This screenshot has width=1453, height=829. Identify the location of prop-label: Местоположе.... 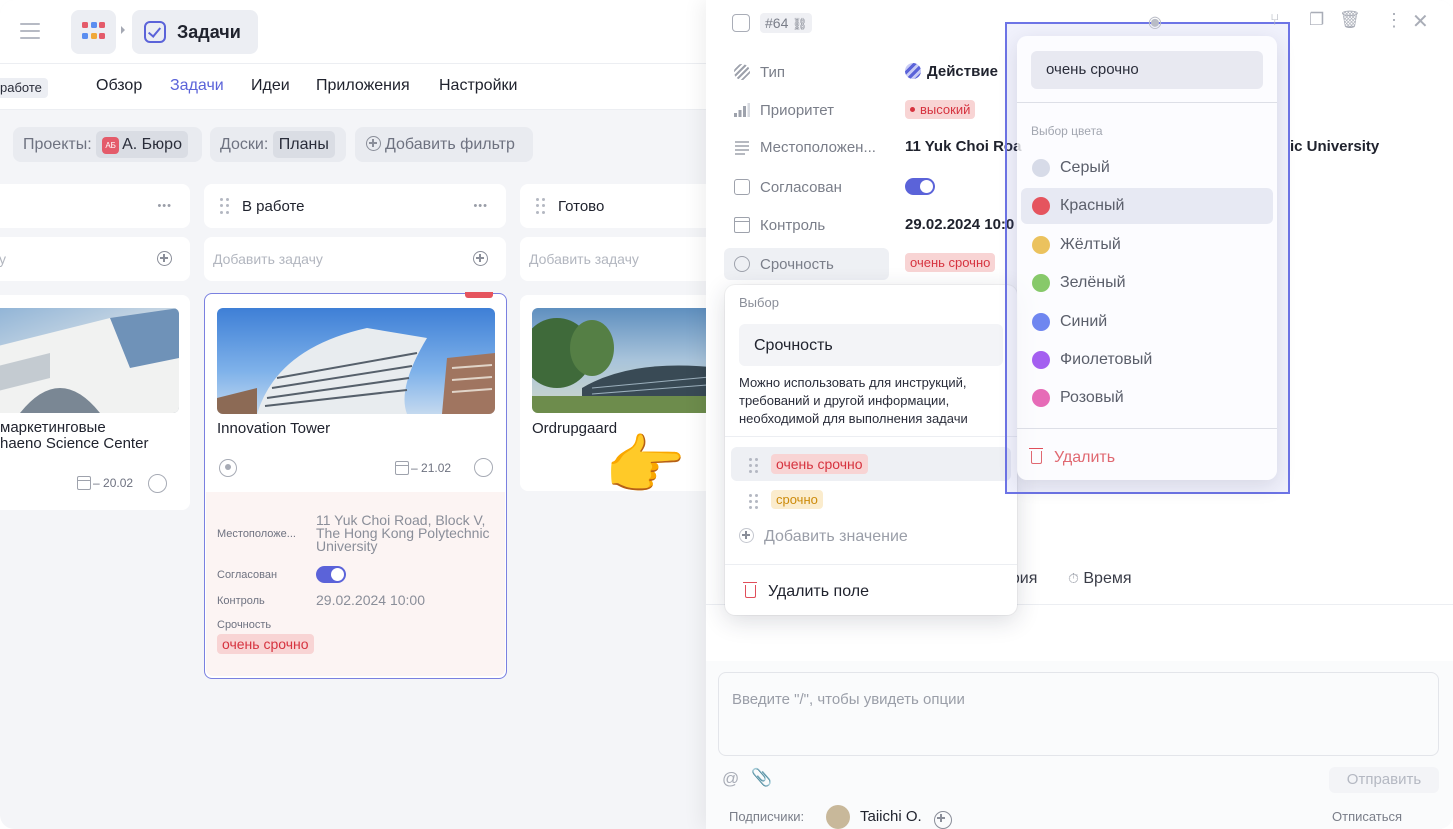
(256, 534).